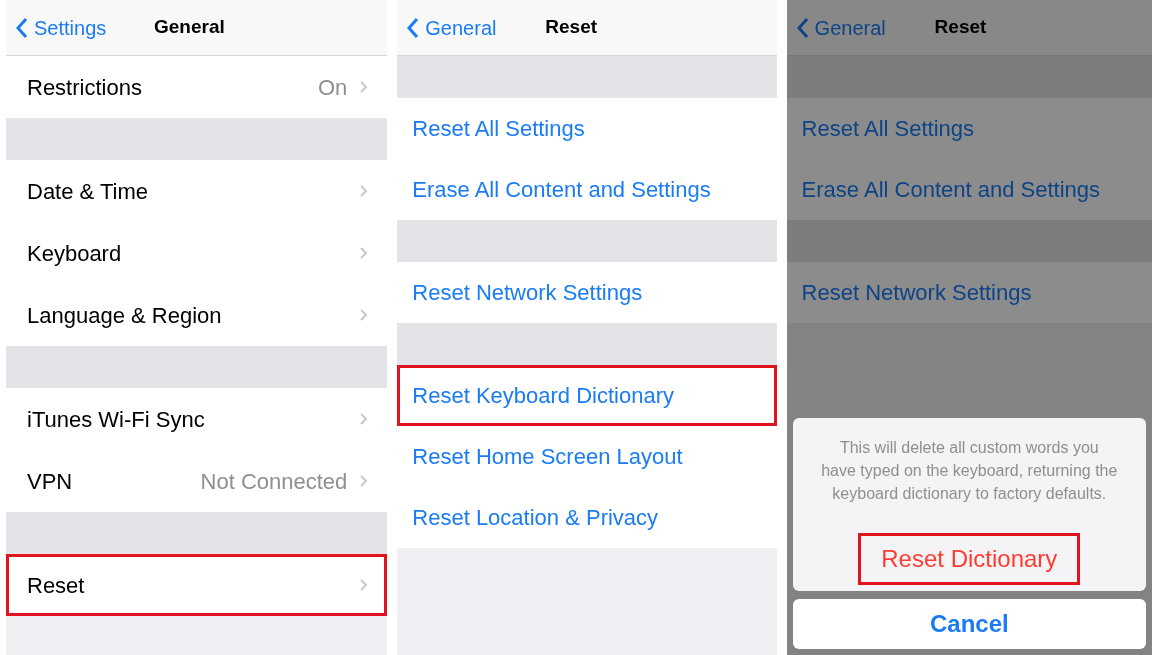 This screenshot has height=655, width=1158. What do you see at coordinates (587, 395) in the screenshot?
I see `reset-option: Reset Keyboard Dictionary` at bounding box center [587, 395].